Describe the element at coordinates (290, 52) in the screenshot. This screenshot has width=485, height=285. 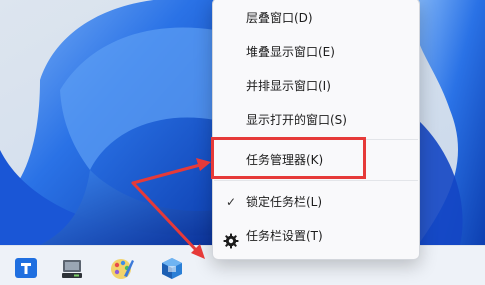
I see `menu-item-label: 堆叠显示窗口(E)` at that location.